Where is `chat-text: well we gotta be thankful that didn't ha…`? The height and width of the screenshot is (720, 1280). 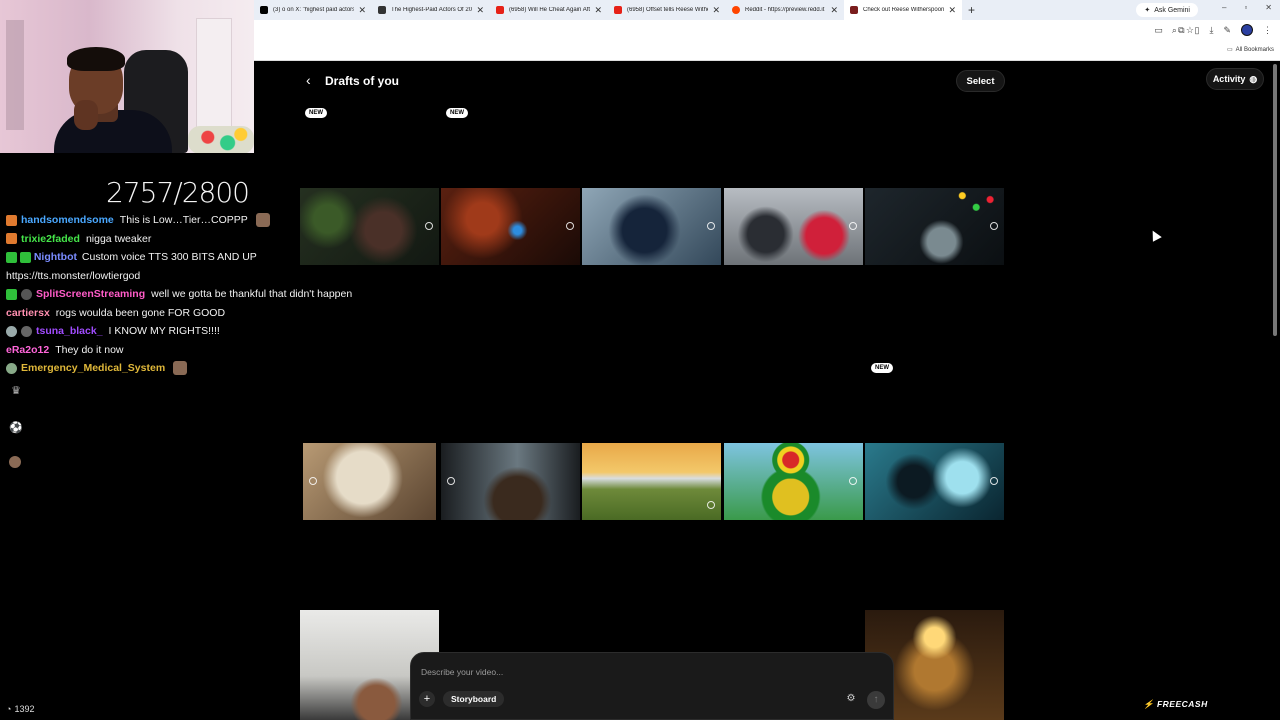
chat-text: well we gotta be thankful that didn't ha… is located at coordinates (252, 294).